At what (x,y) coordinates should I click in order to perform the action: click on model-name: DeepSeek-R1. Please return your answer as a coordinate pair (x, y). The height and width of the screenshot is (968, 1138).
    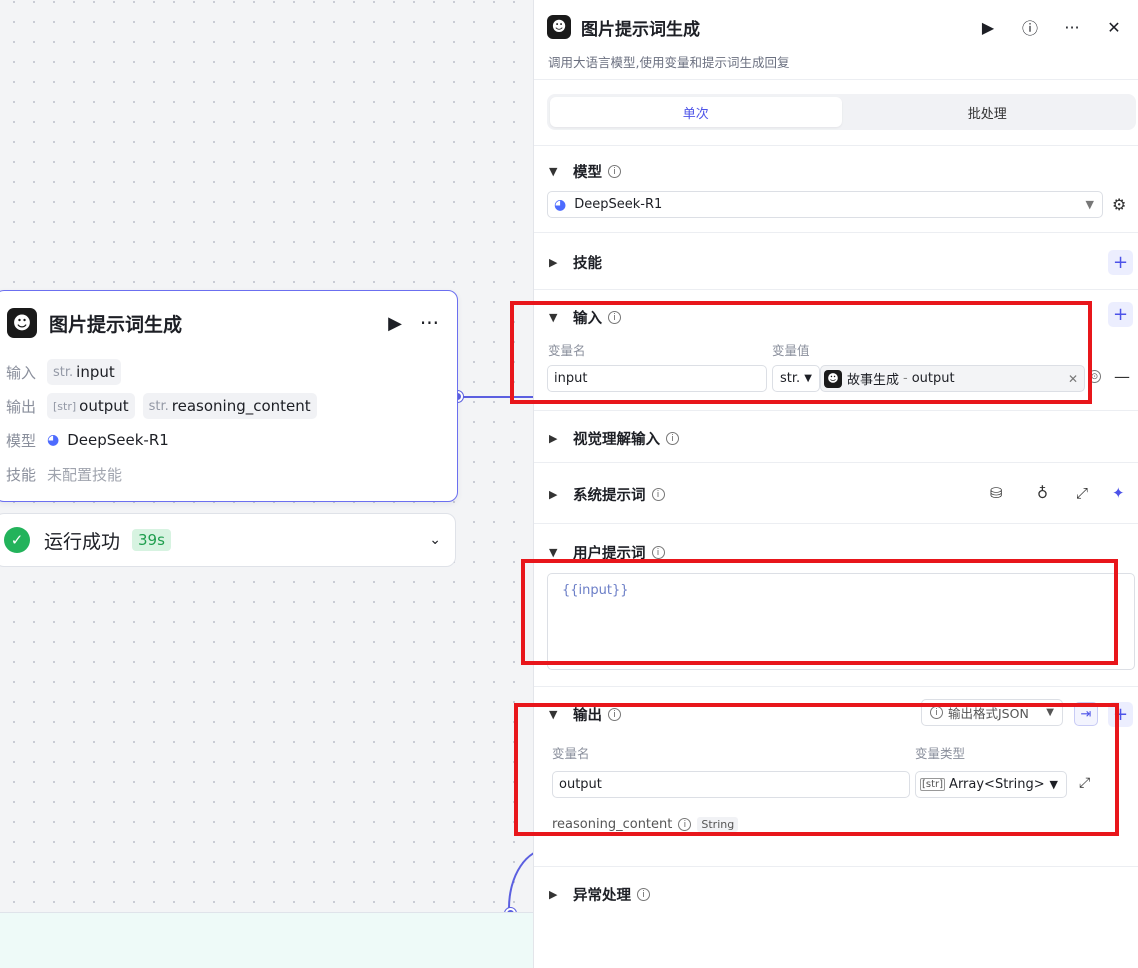
    Looking at the image, I should click on (118, 440).